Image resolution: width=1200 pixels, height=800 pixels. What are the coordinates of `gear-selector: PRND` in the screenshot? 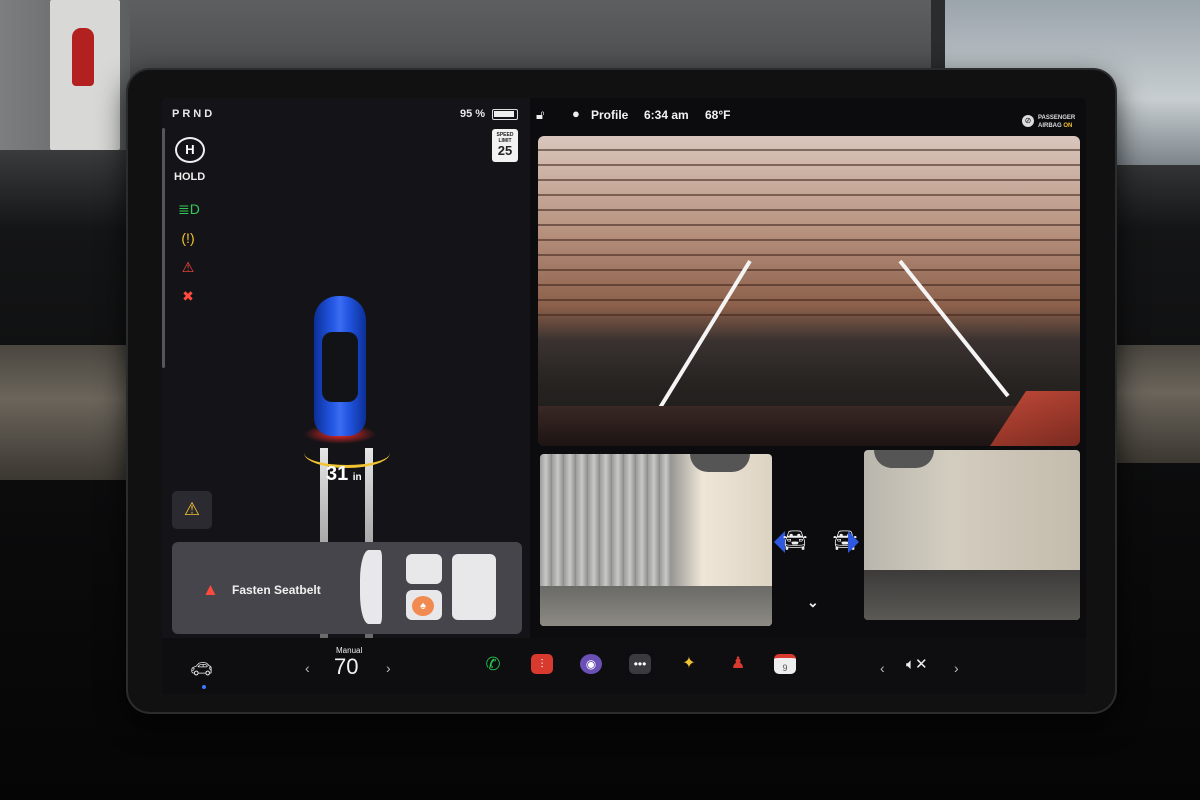 It's located at (193, 114).